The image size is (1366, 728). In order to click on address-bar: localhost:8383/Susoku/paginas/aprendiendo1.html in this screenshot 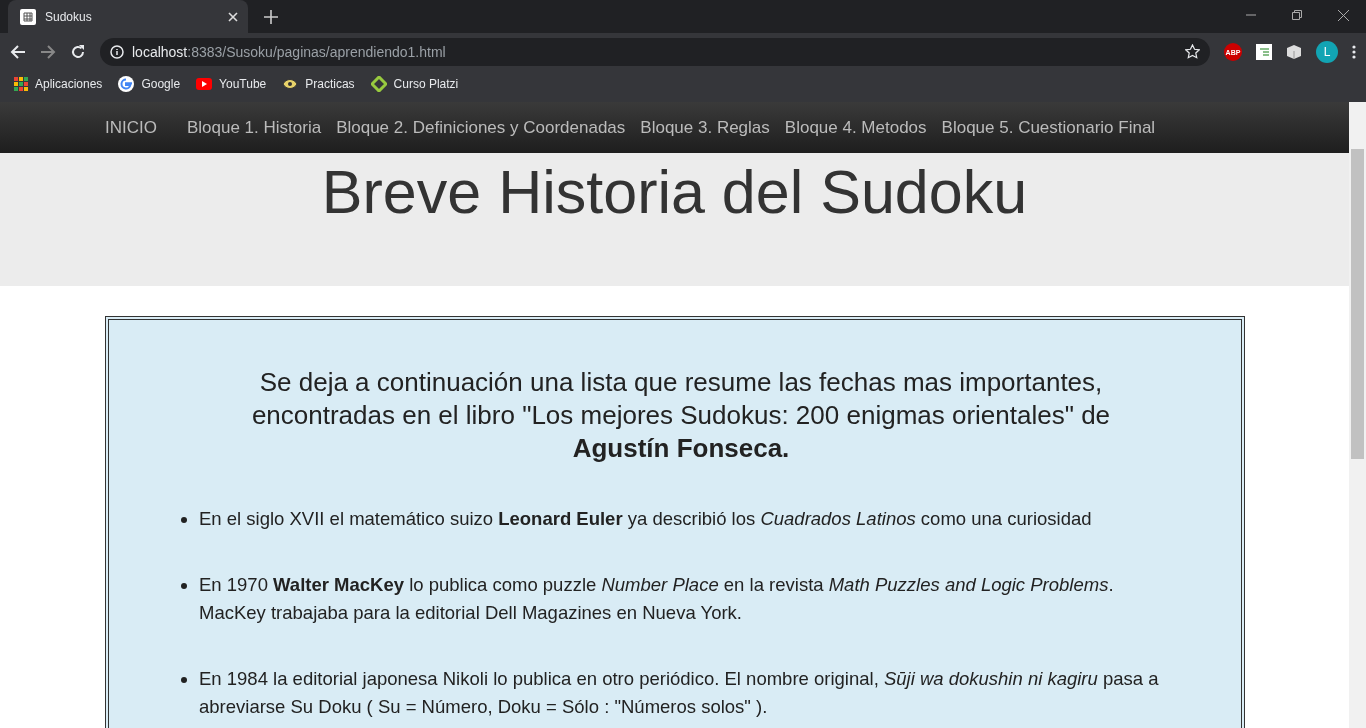, I will do `click(655, 51)`.